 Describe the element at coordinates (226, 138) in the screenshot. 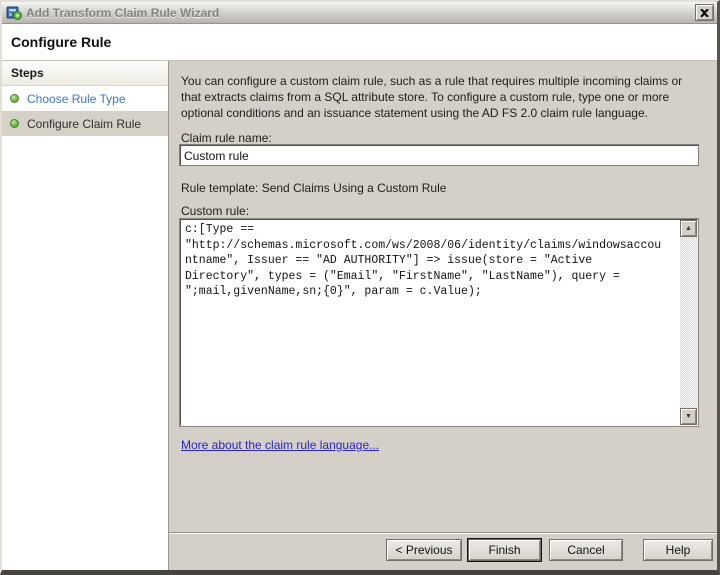

I see `claim-rule-name-label: Claim rule name:` at that location.